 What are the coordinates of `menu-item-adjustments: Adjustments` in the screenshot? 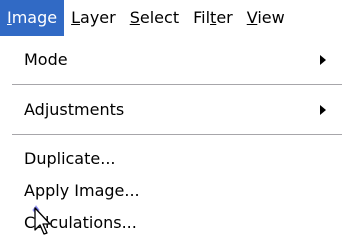 It's located at (173, 110).